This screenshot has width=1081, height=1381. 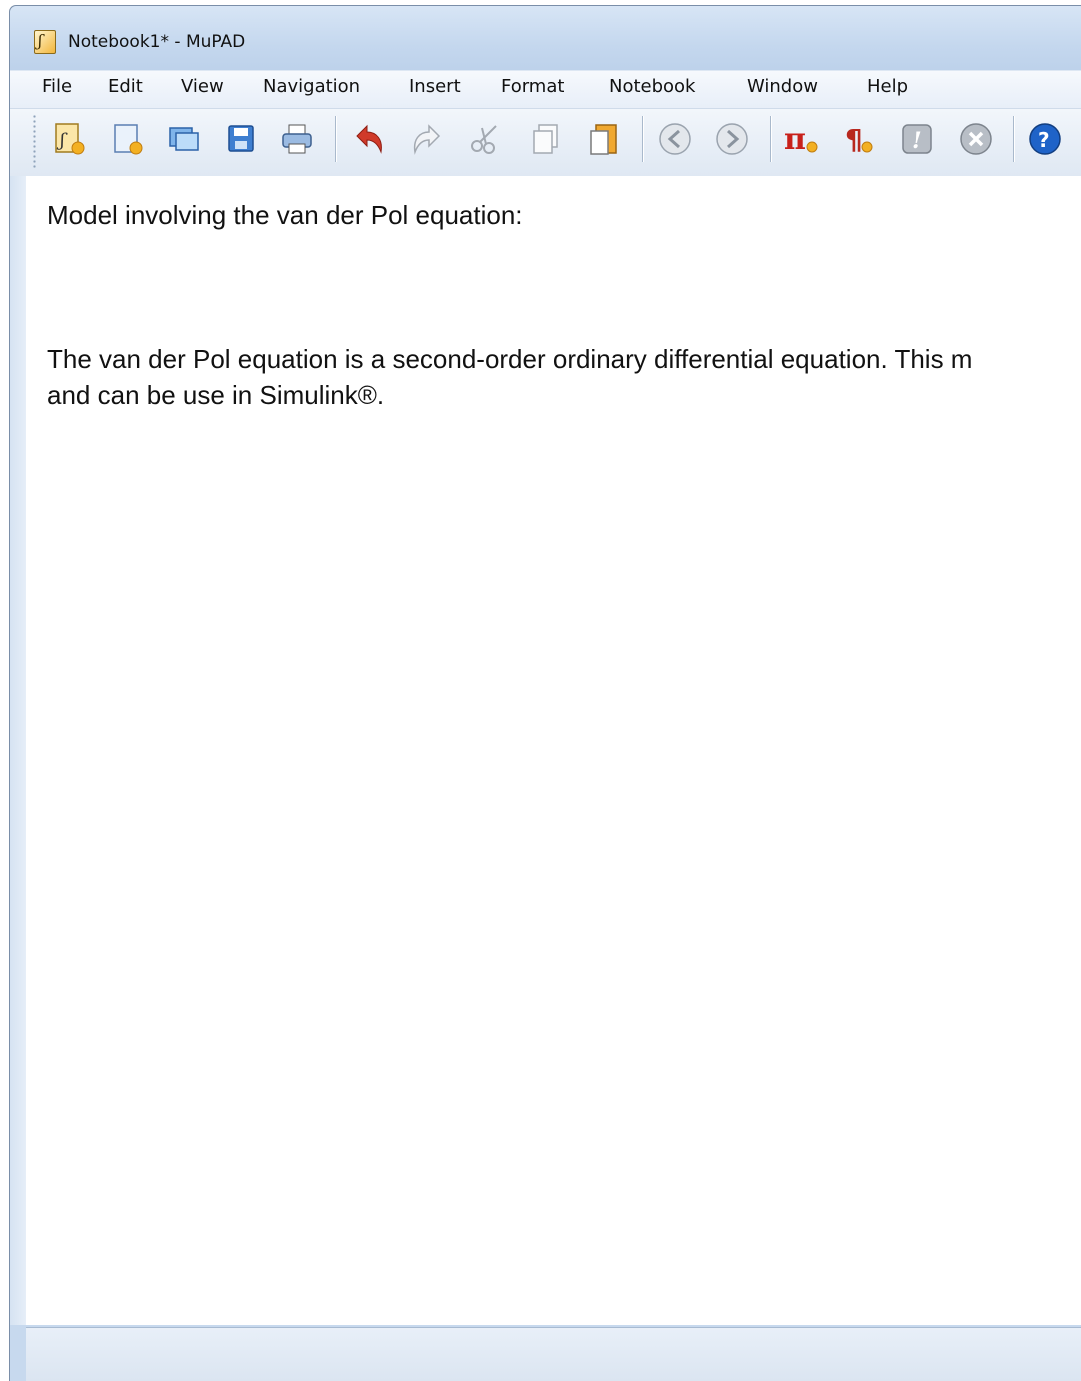 What do you see at coordinates (311, 86) in the screenshot?
I see `menu-navigation: Navigation` at bounding box center [311, 86].